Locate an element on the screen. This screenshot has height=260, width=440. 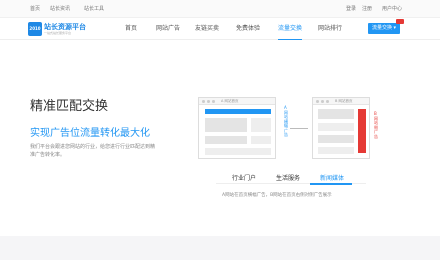
active-tab-indicator is located at coordinates (331, 184).